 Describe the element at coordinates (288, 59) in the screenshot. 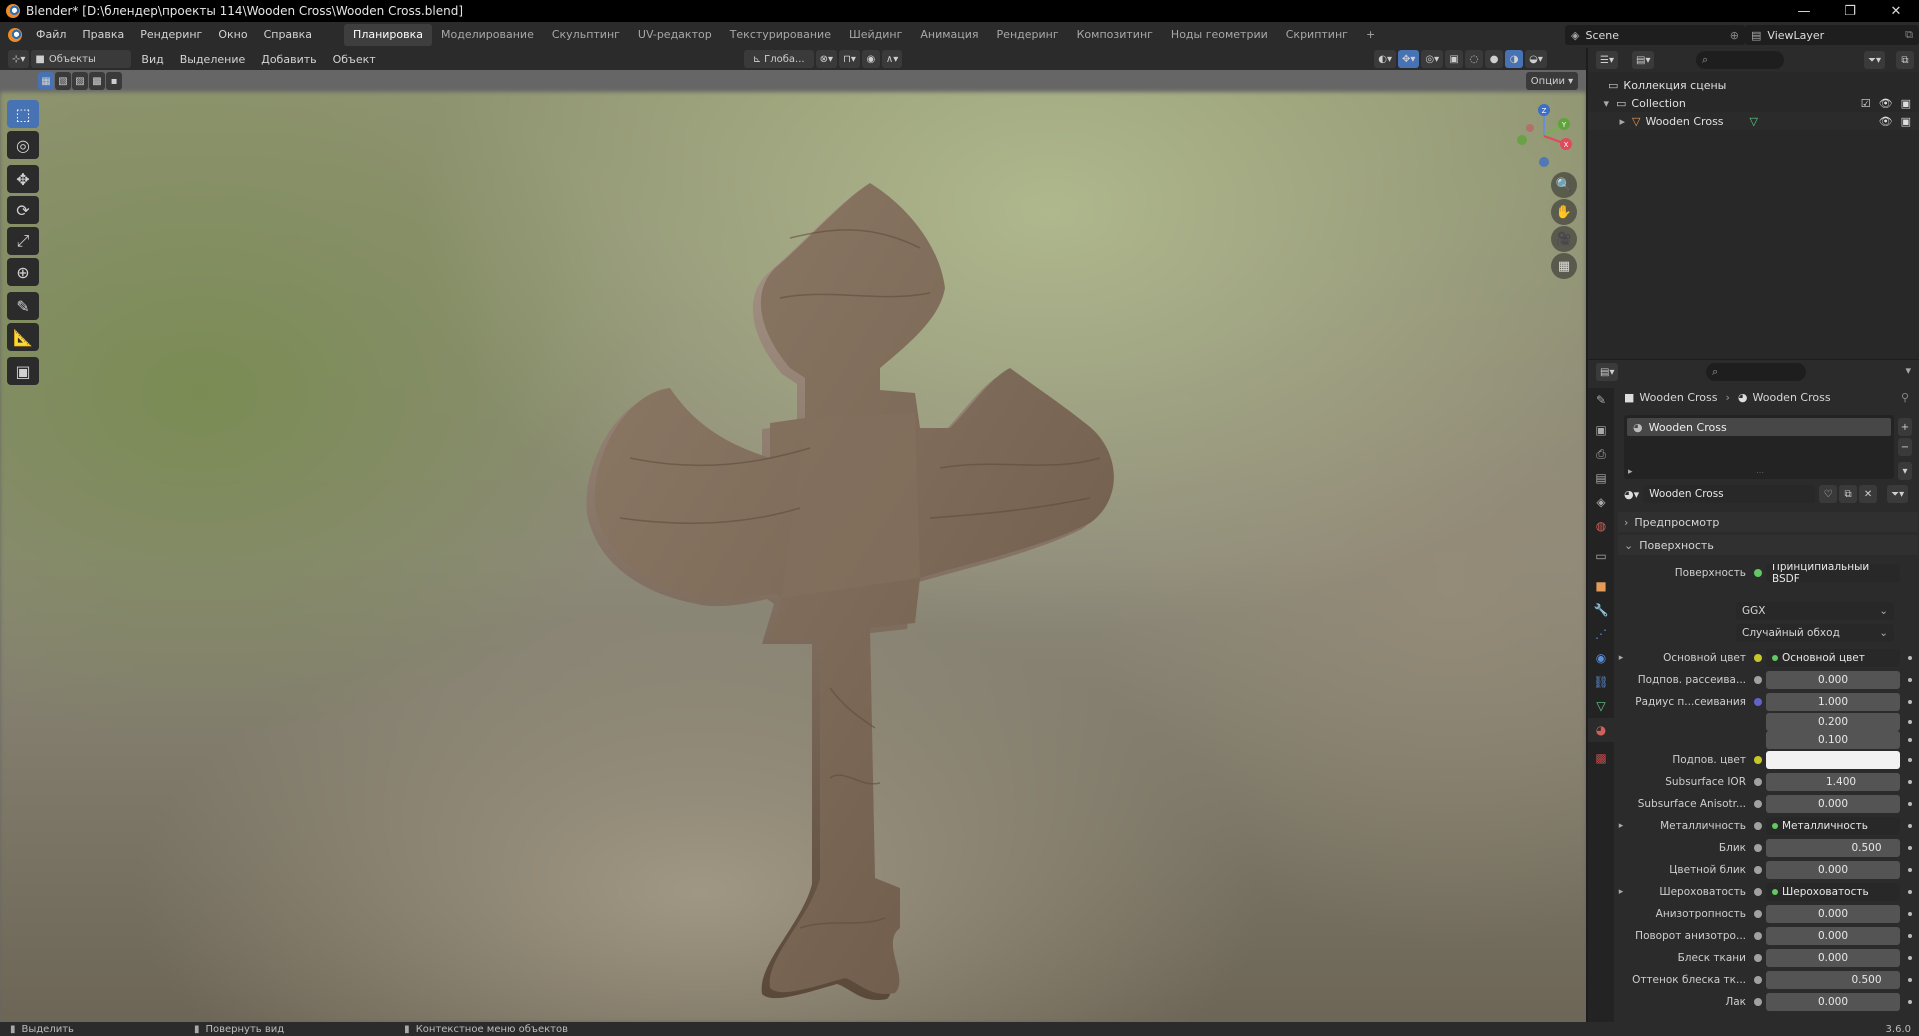

I see `menu-add: Добавить` at that location.